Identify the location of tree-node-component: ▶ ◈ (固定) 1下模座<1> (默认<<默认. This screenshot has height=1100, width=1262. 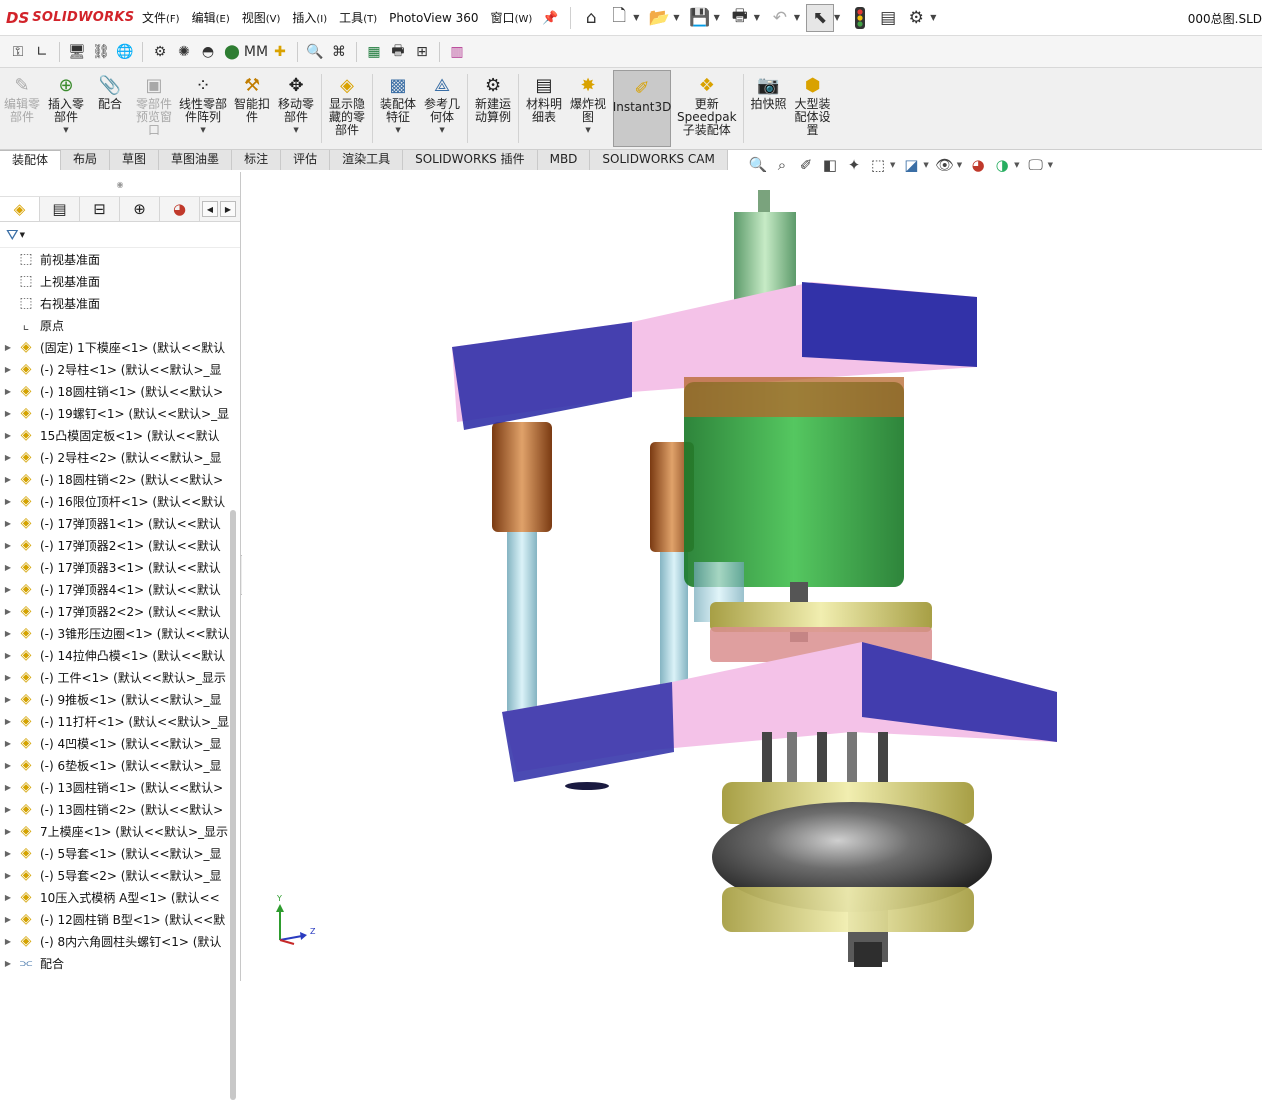
(117, 347).